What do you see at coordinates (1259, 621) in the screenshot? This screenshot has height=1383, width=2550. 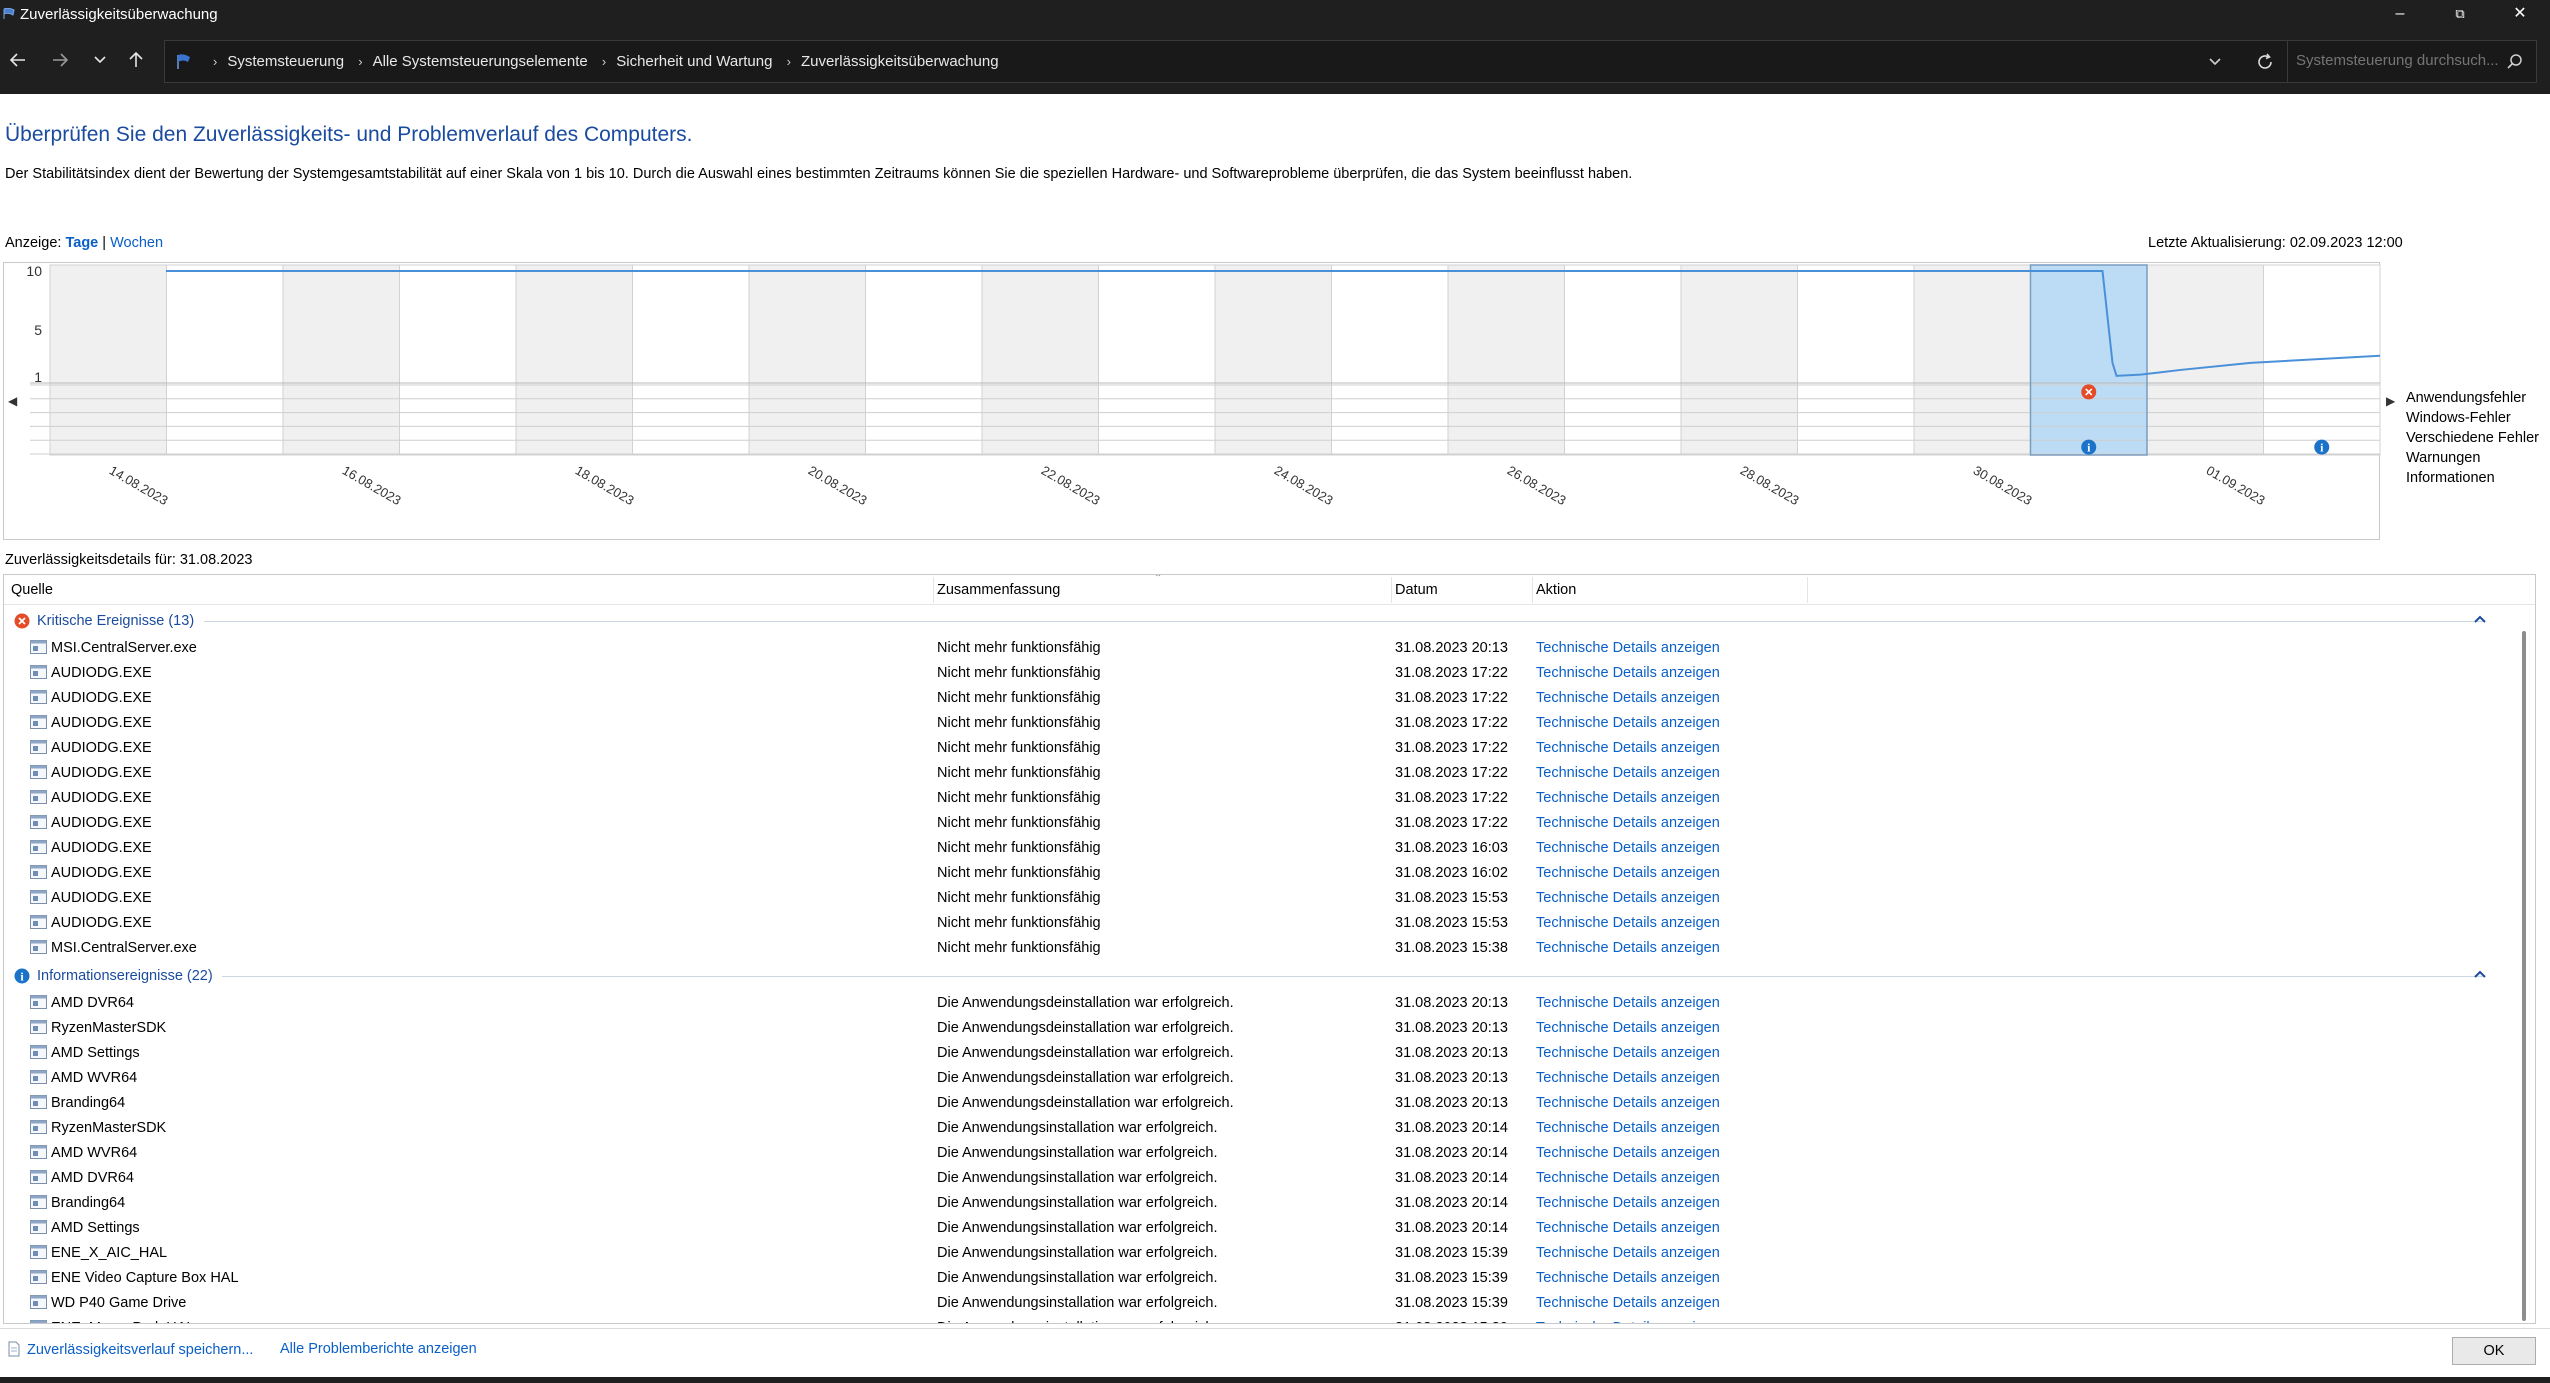 I see `event-group-header: Kritische Ereignisse (13)` at bounding box center [1259, 621].